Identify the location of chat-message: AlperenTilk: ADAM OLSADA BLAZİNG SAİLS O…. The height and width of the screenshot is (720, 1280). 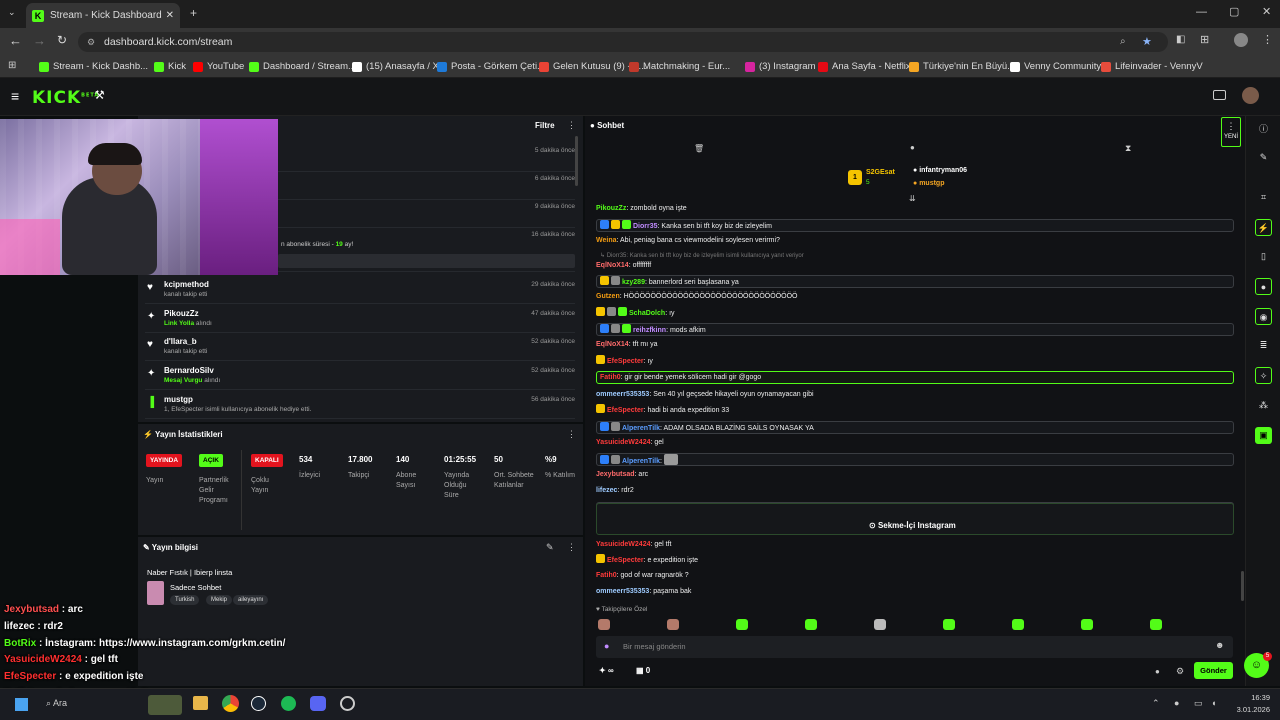
(915, 427).